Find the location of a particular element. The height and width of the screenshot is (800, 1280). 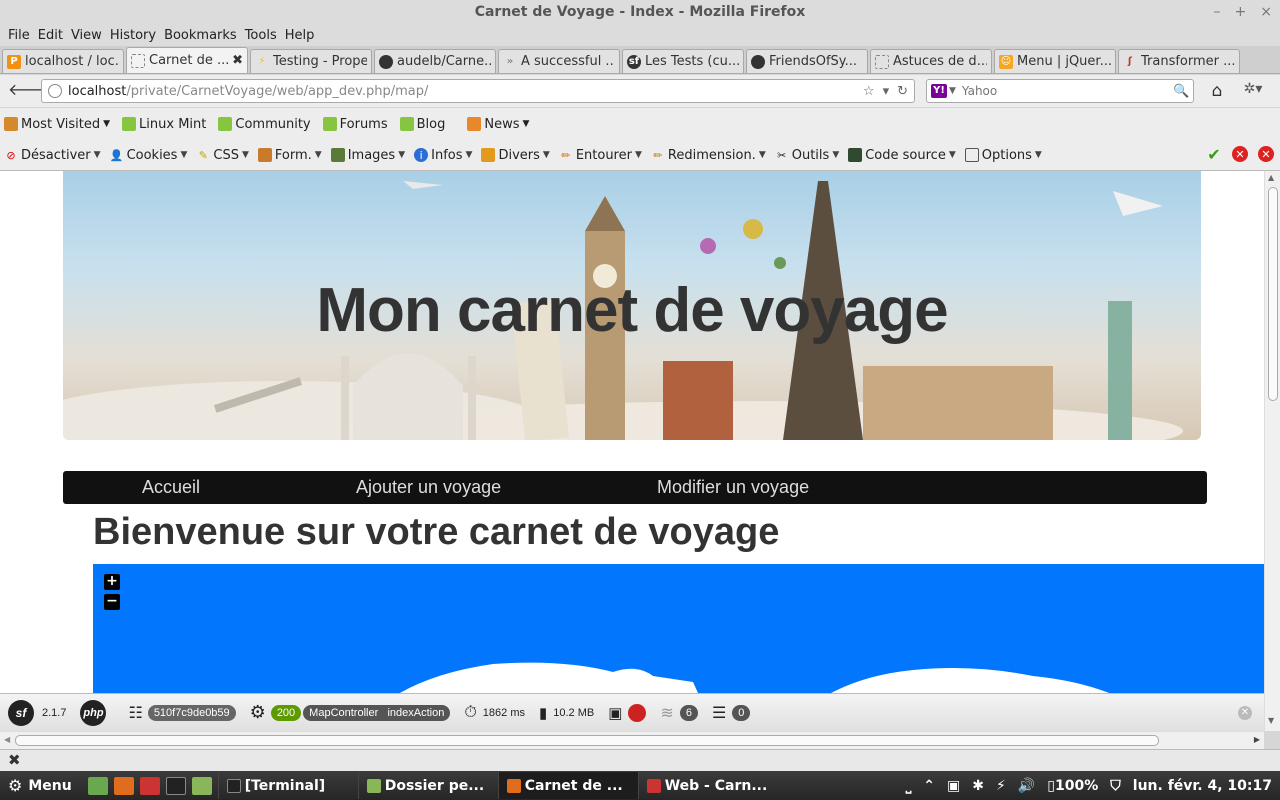

tab-testing-propel: ⚡ Testing - Propel is located at coordinates (311, 61).